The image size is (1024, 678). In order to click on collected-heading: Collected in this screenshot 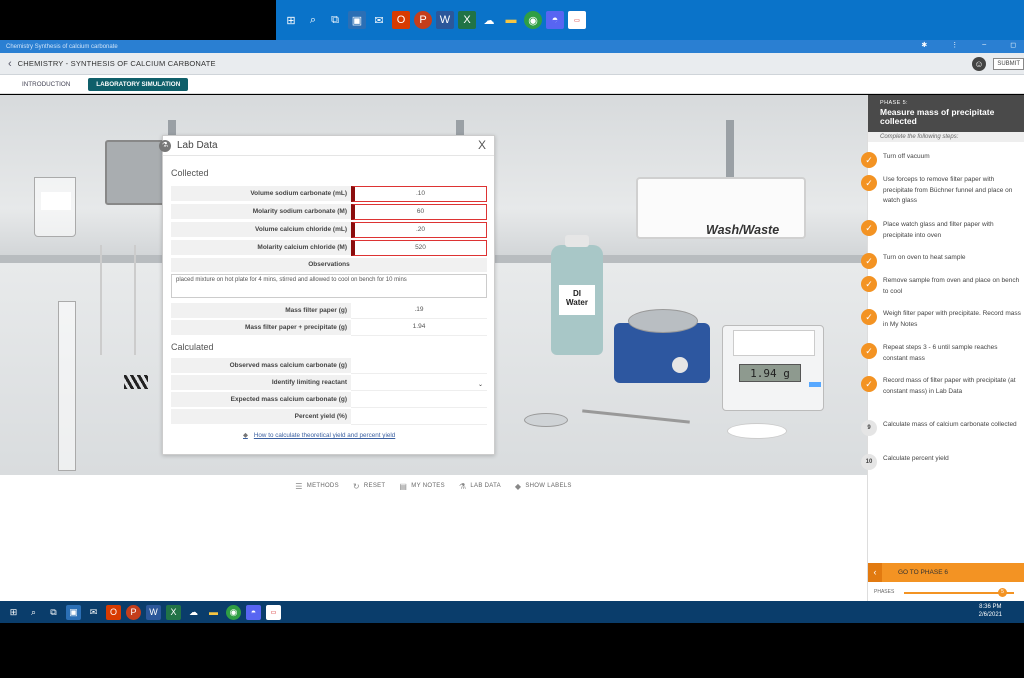, I will do `click(190, 173)`.